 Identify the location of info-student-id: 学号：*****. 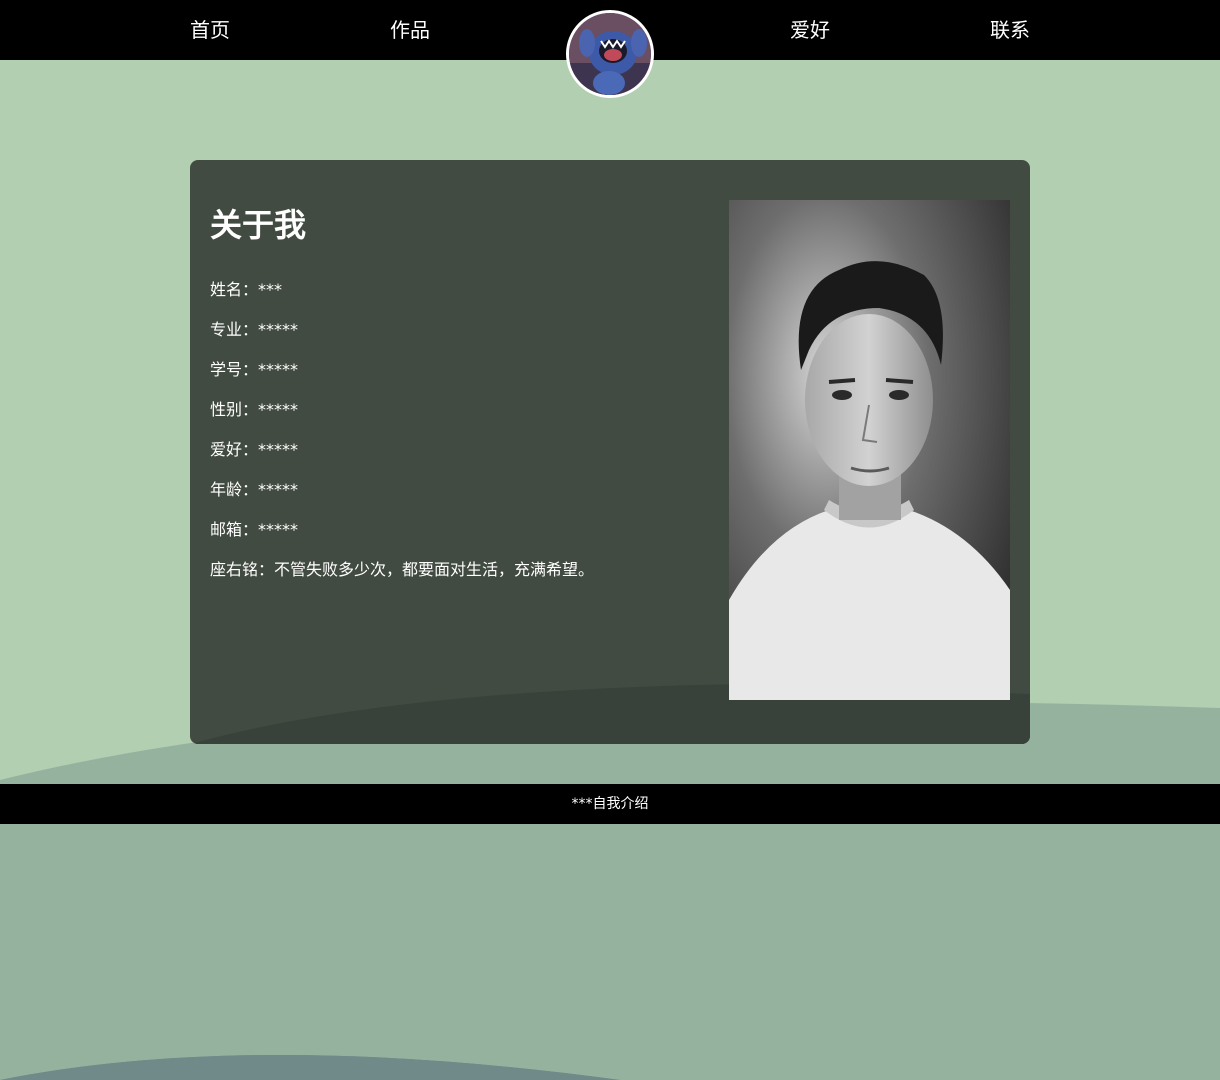
(254, 369).